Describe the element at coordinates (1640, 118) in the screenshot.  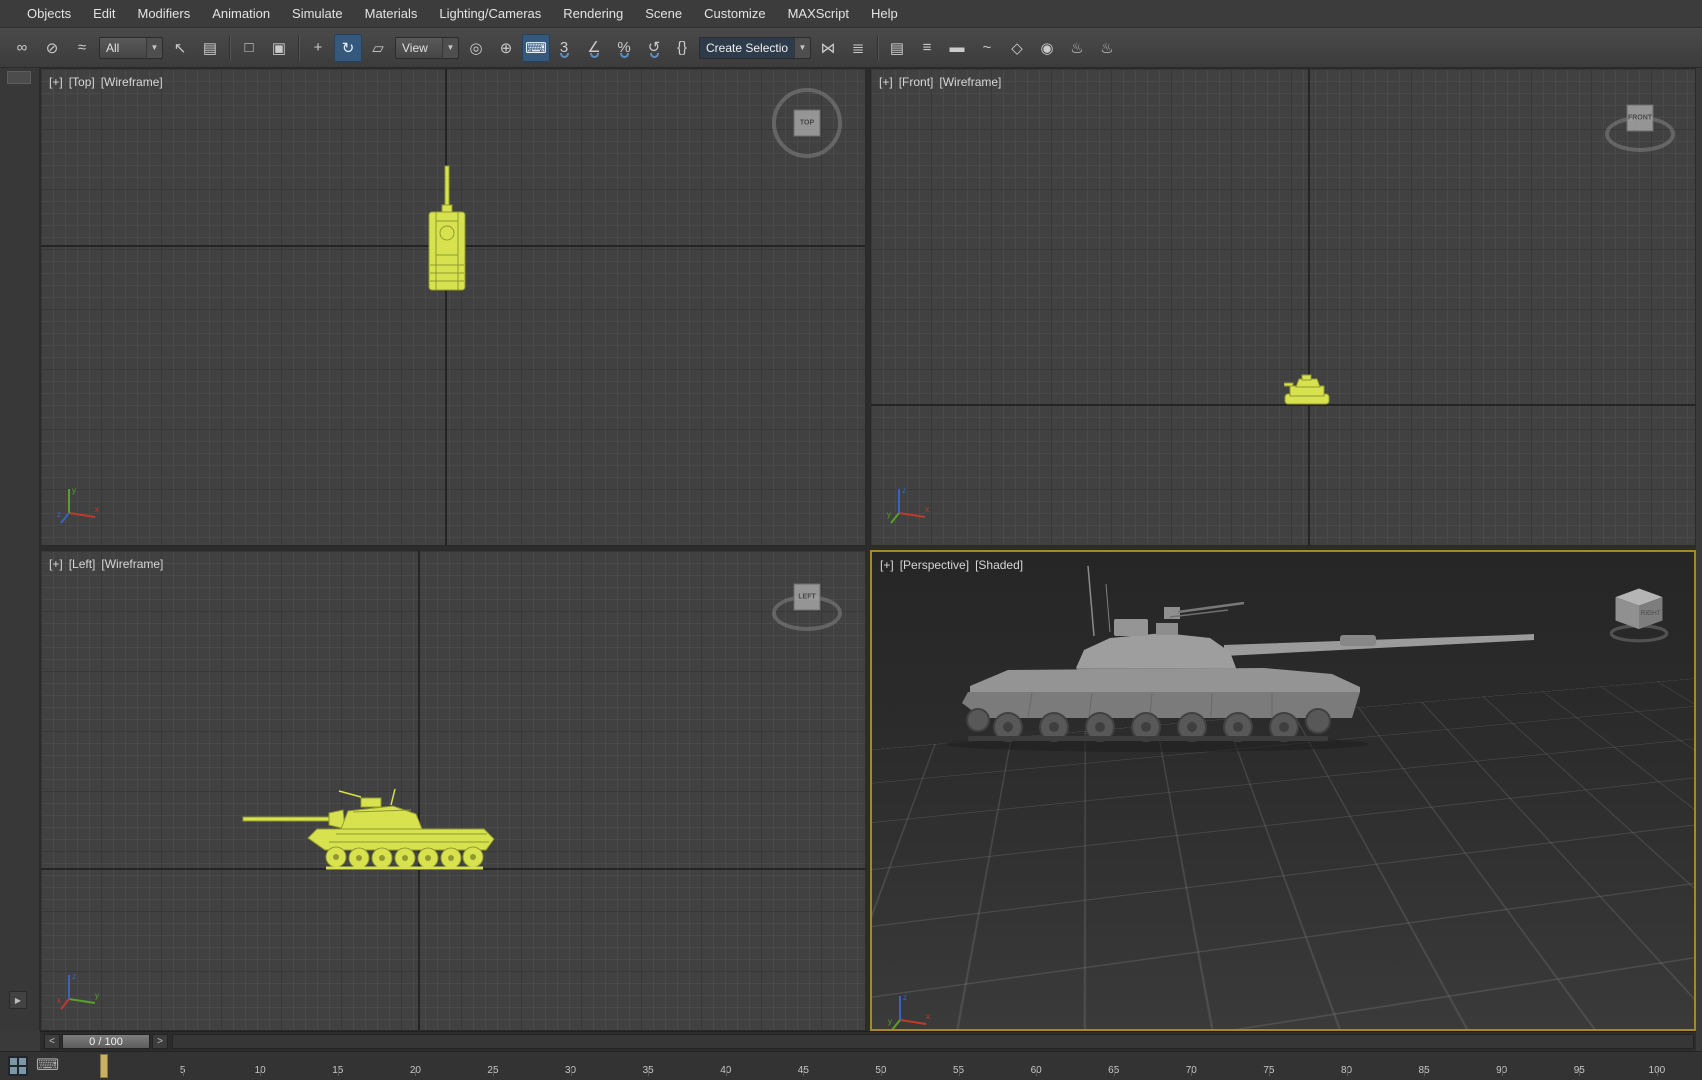
I see `viewcube-face: FRONT` at that location.